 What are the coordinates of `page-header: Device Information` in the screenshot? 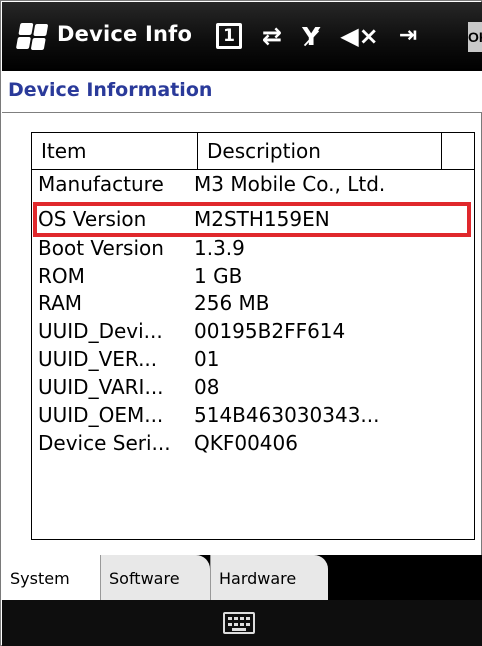 It's located at (242, 92).